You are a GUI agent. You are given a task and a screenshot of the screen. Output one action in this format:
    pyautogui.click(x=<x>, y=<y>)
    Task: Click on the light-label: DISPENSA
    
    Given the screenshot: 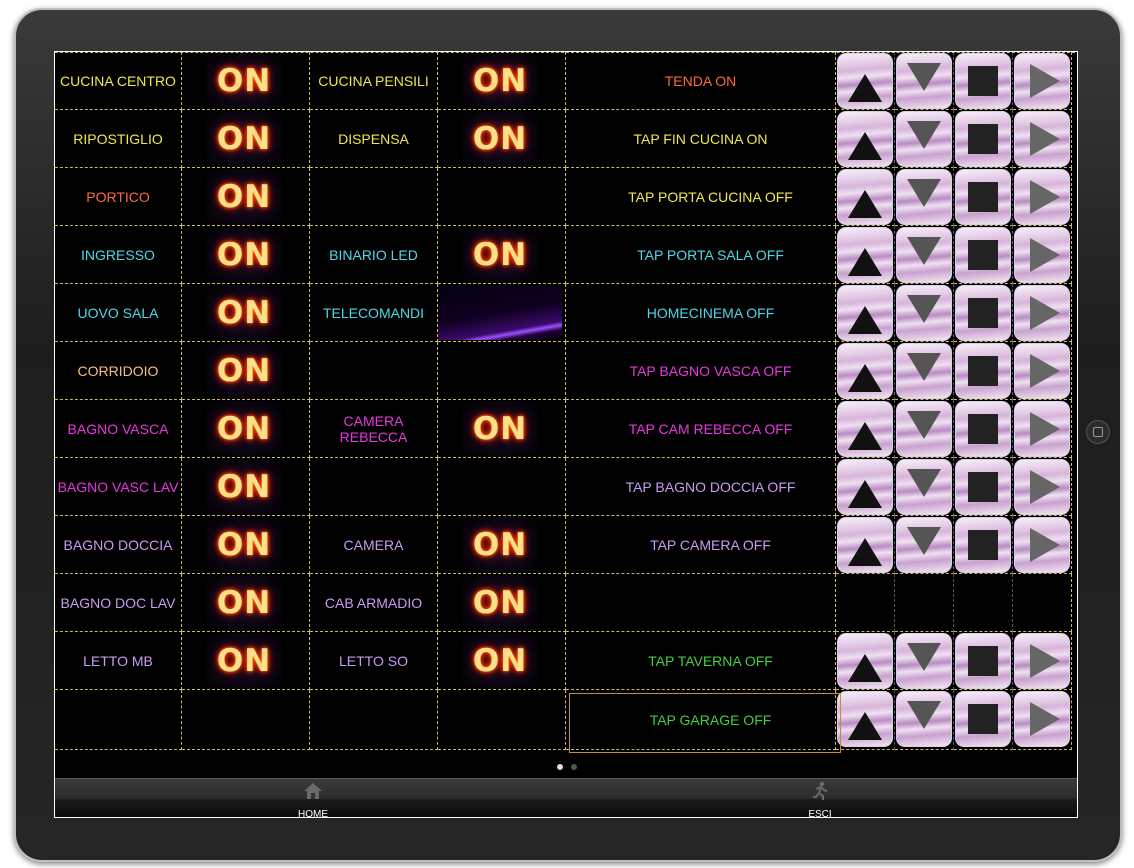 What is the action you would take?
    pyautogui.click(x=373, y=138)
    